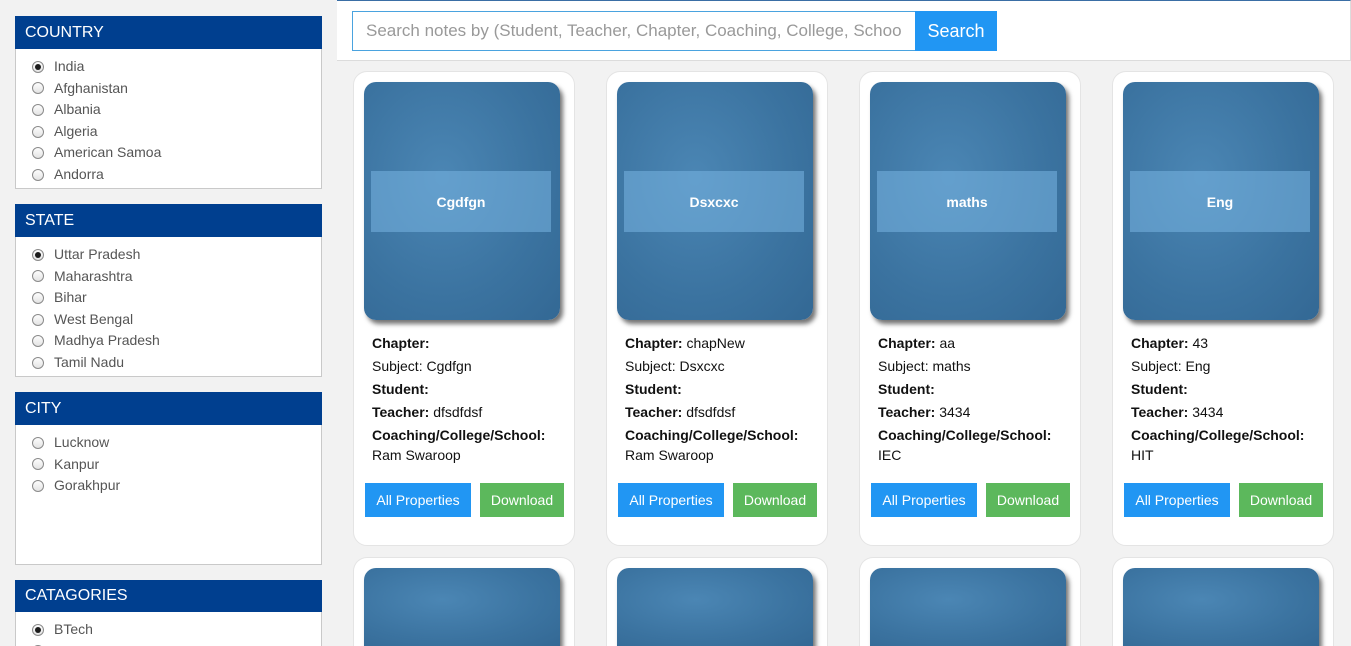 The width and height of the screenshot is (1351, 646). Describe the element at coordinates (168, 363) in the screenshot. I see `state-option: Tamil Nadu` at that location.